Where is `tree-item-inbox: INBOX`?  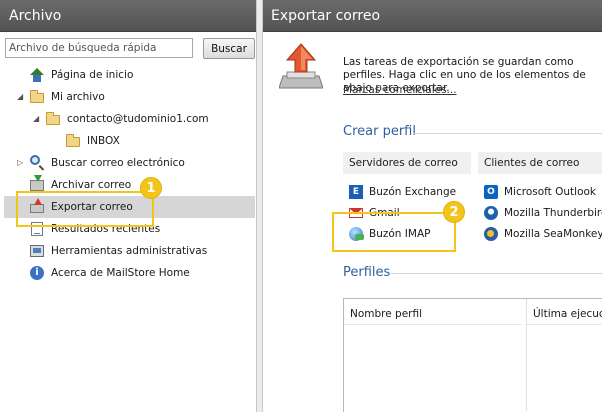 tree-item-inbox: INBOX is located at coordinates (160, 141).